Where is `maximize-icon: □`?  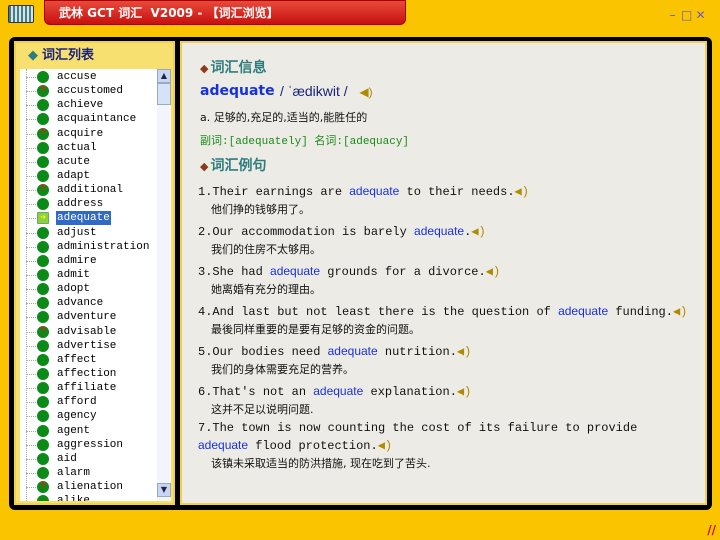 maximize-icon: □ is located at coordinates (686, 15).